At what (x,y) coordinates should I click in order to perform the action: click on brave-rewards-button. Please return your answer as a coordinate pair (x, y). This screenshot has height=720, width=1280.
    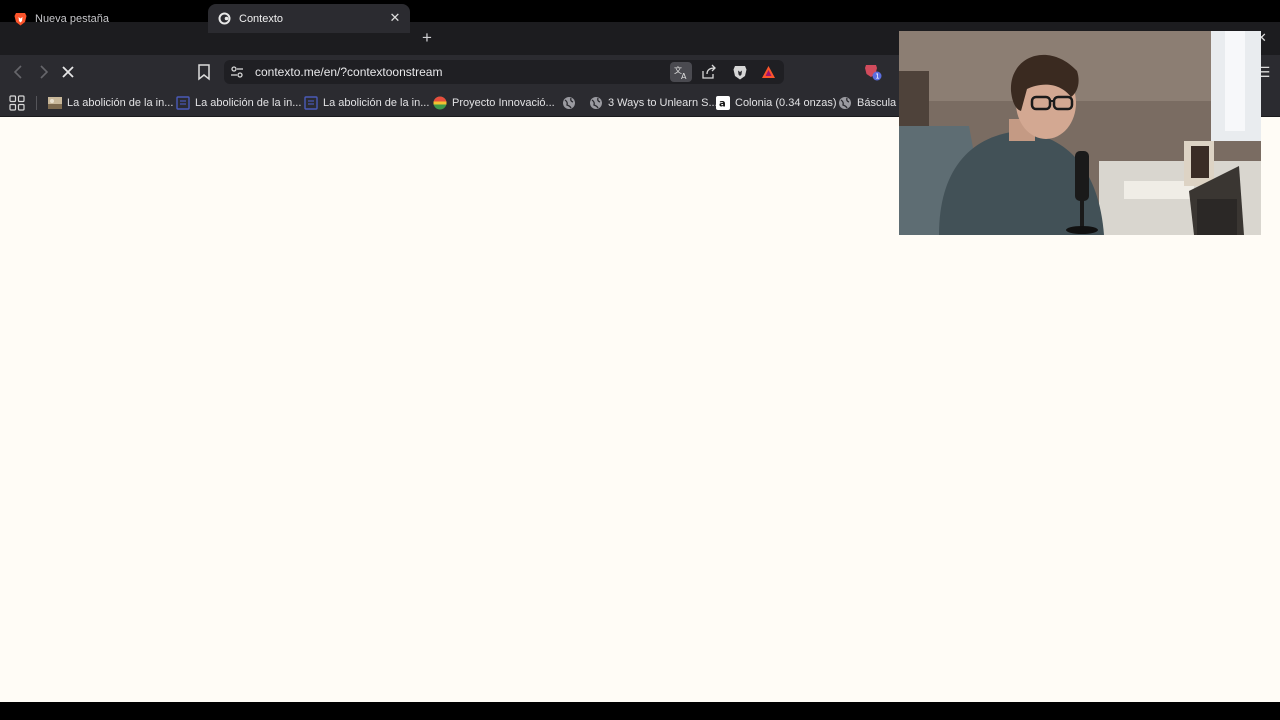
    Looking at the image, I should click on (768, 72).